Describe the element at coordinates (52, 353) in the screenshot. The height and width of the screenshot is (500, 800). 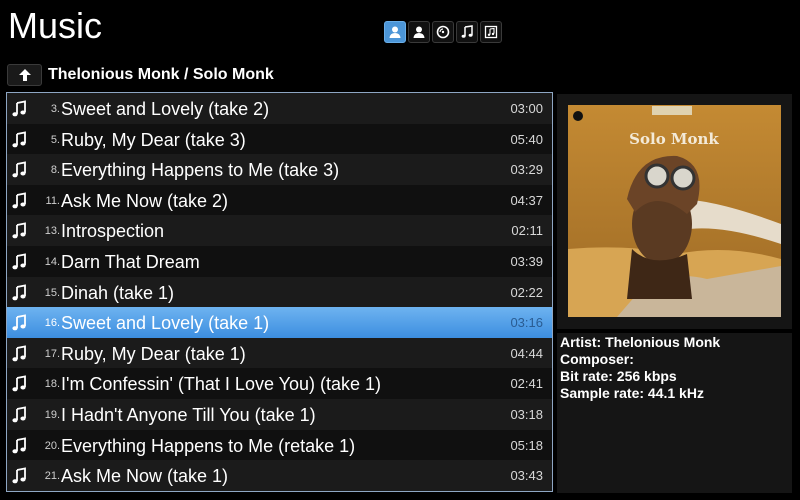
I see `track-number: 17.` at that location.